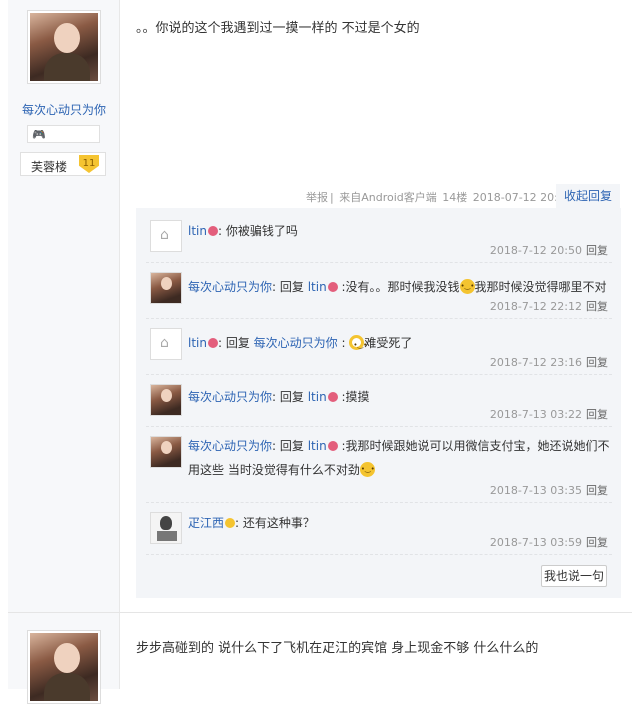 This screenshot has height=704, width=640. What do you see at coordinates (535, 490) in the screenshot?
I see `reply-time: 2018-7-13 03:35` at bounding box center [535, 490].